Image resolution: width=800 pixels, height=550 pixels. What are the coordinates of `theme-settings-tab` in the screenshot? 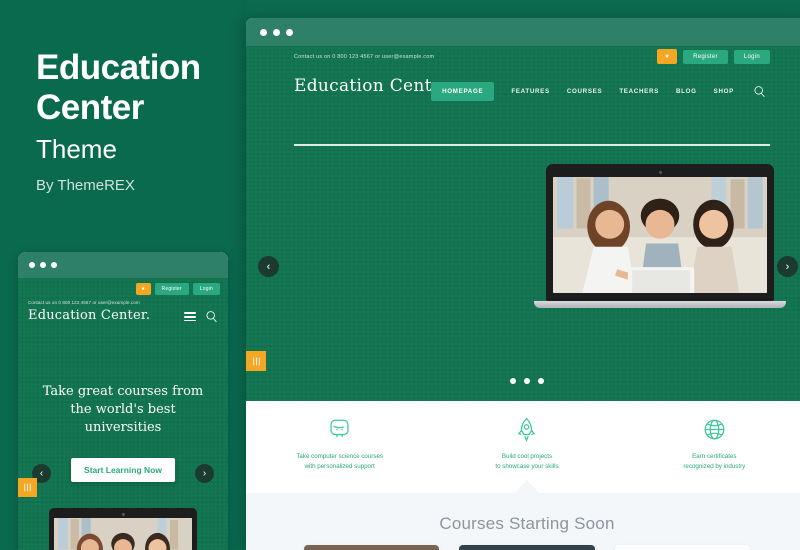 It's located at (256, 361).